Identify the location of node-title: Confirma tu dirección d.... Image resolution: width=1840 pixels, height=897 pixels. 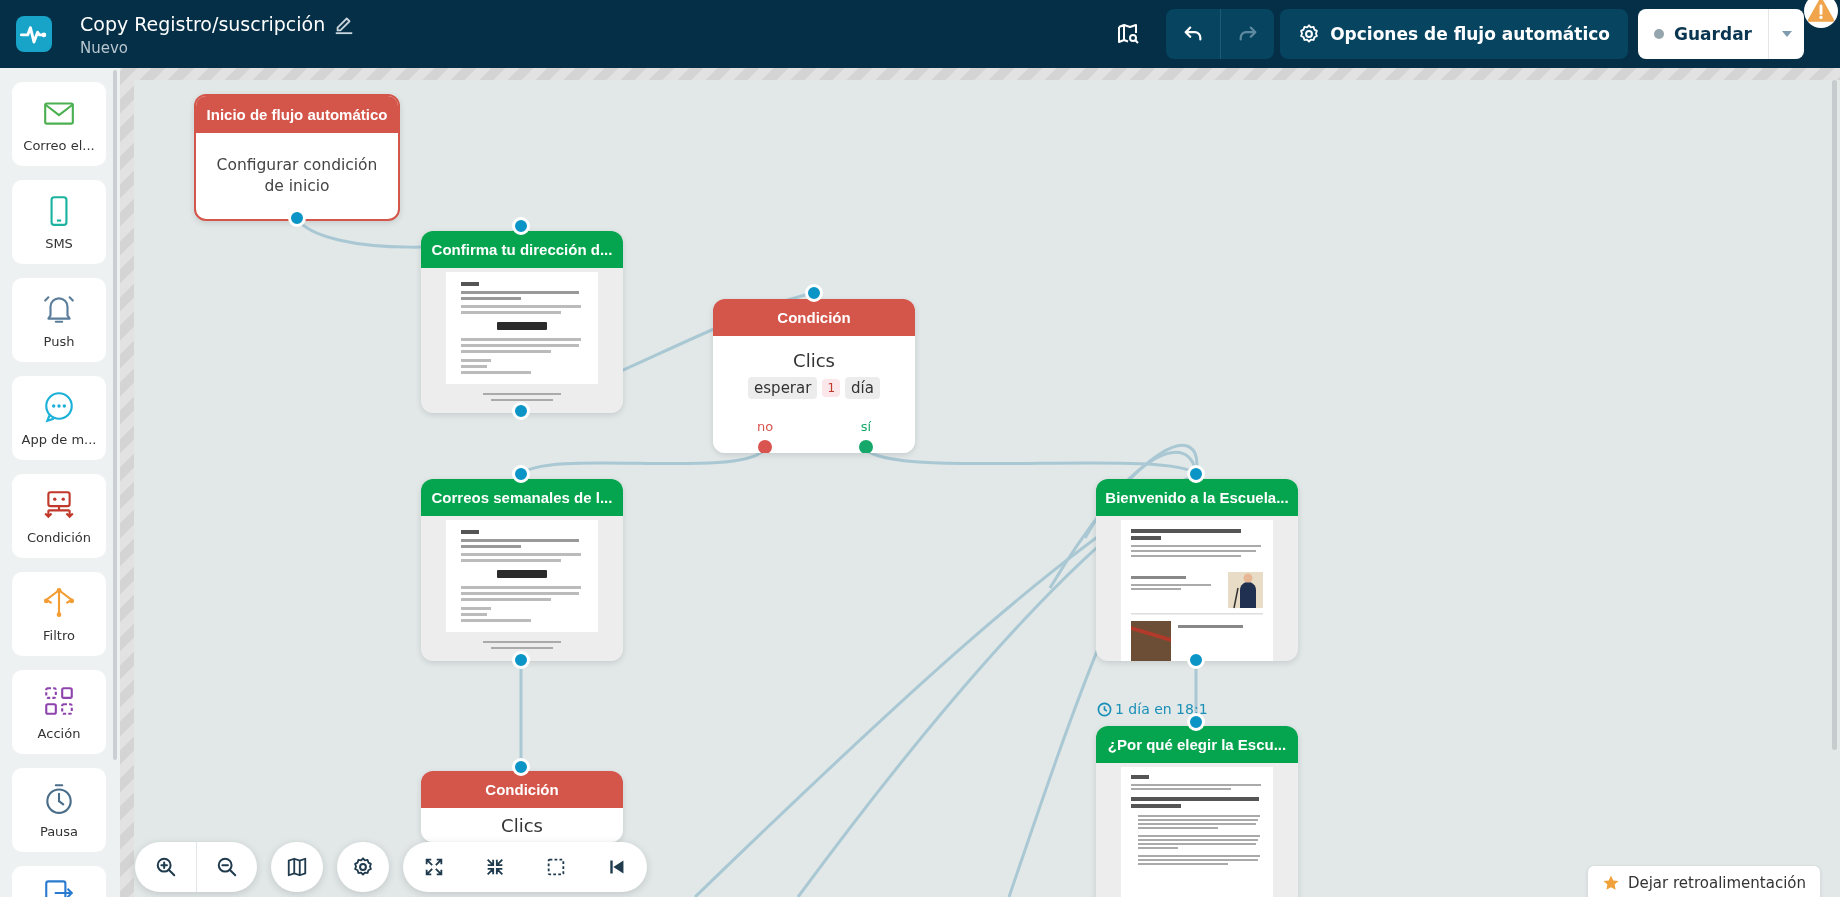
(522, 249).